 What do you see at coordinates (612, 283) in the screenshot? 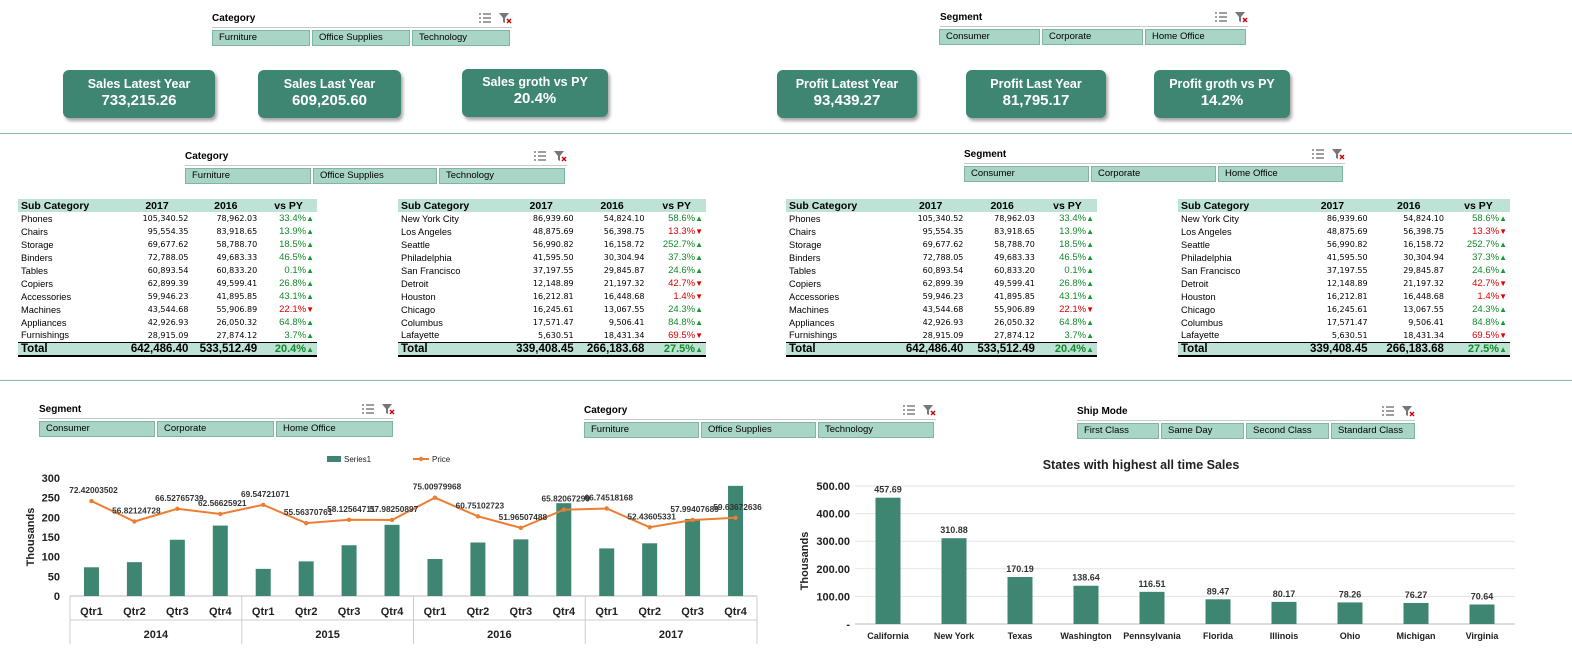
I see `cell-value: 21,197.32` at bounding box center [612, 283].